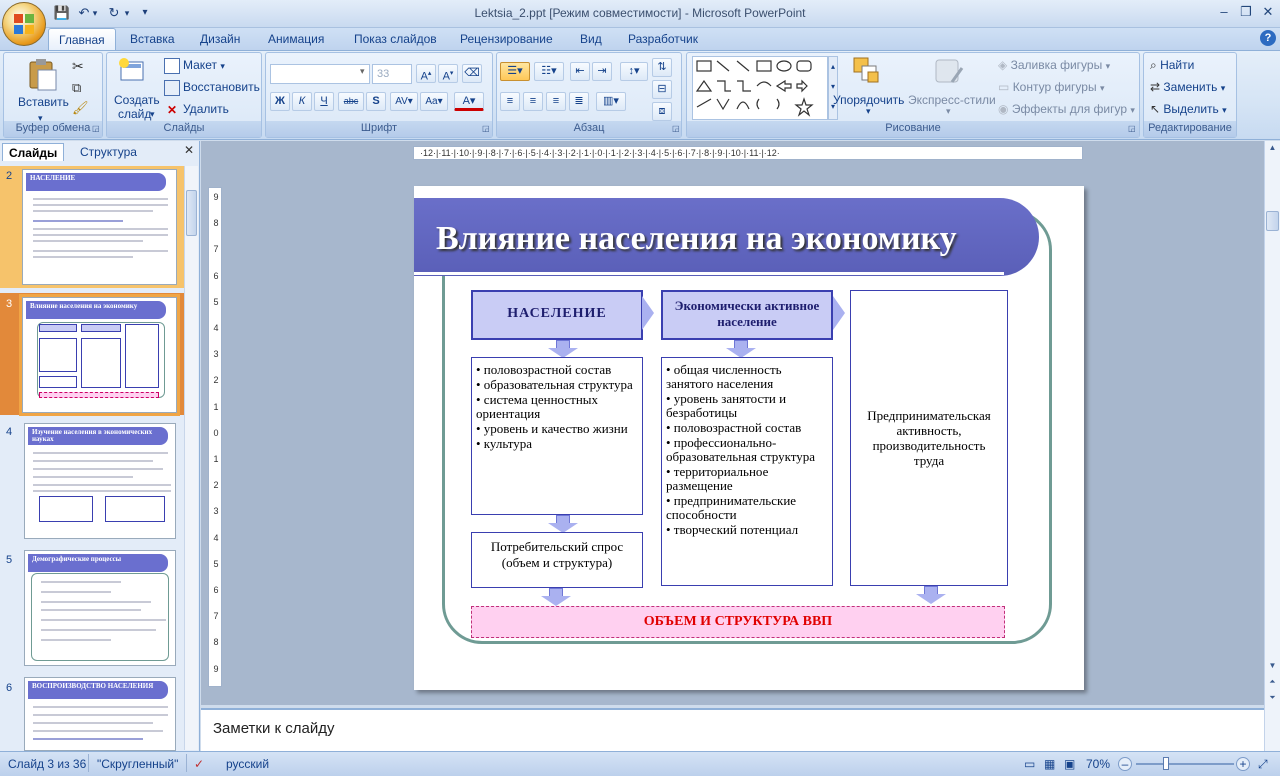 This screenshot has height=776, width=1280. I want to click on close-icon: ✕, so click(1268, 12).